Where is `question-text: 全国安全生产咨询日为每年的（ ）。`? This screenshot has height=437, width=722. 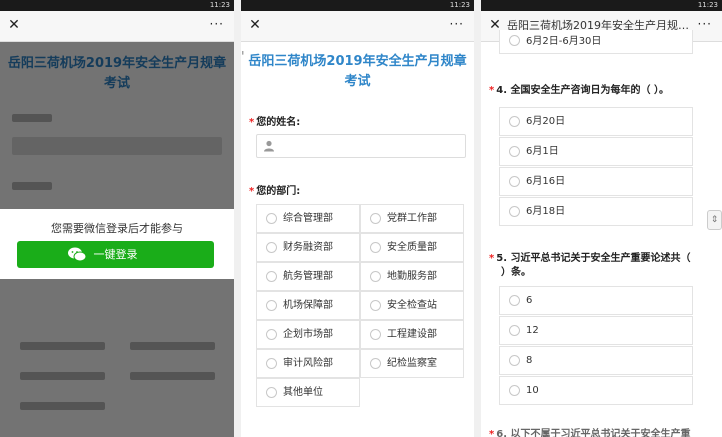
question-text: 全国安全生产咨询日为每年的（ ）。 is located at coordinates (589, 90).